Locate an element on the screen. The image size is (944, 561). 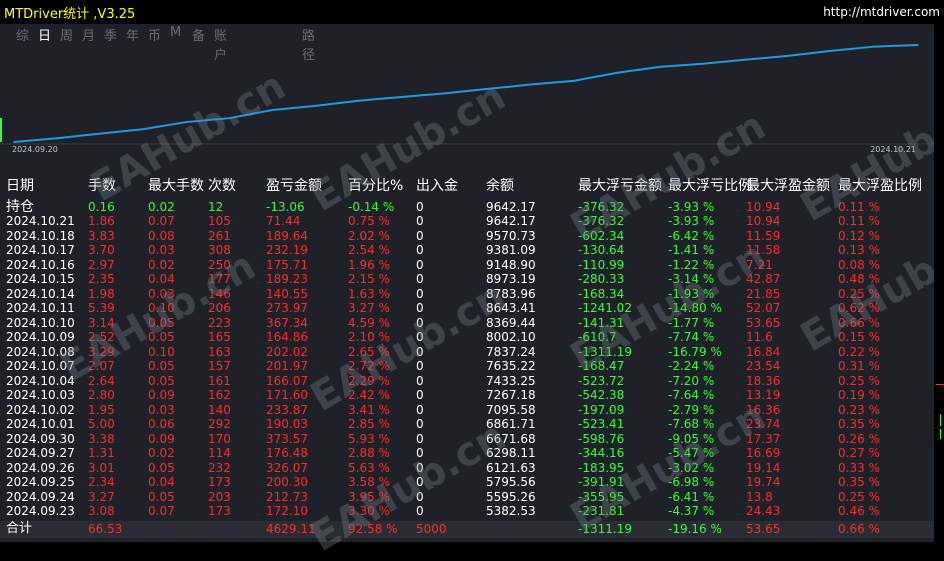
column-header: 手数 is located at coordinates (102, 186).